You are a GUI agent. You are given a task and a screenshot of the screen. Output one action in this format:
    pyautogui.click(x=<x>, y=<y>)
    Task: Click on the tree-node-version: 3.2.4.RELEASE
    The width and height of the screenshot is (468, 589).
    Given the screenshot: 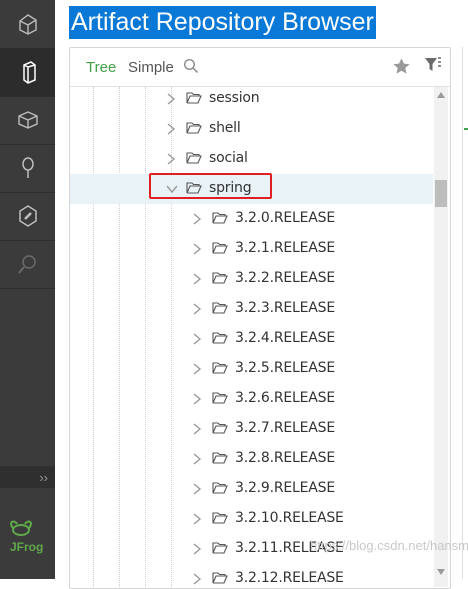 What is the action you would take?
    pyautogui.click(x=251, y=339)
    